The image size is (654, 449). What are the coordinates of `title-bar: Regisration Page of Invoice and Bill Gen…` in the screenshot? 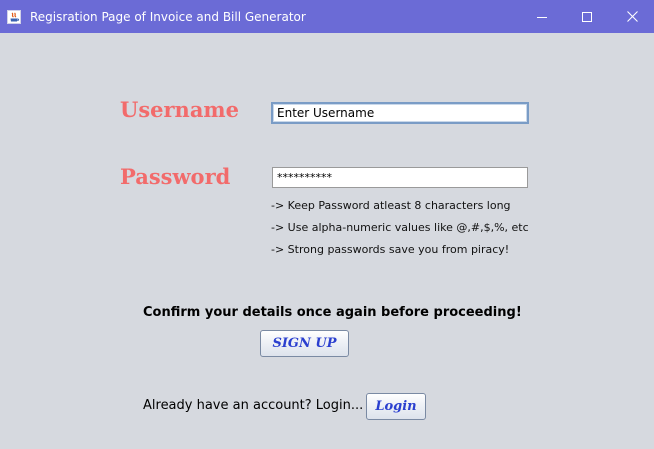 It's located at (327, 16).